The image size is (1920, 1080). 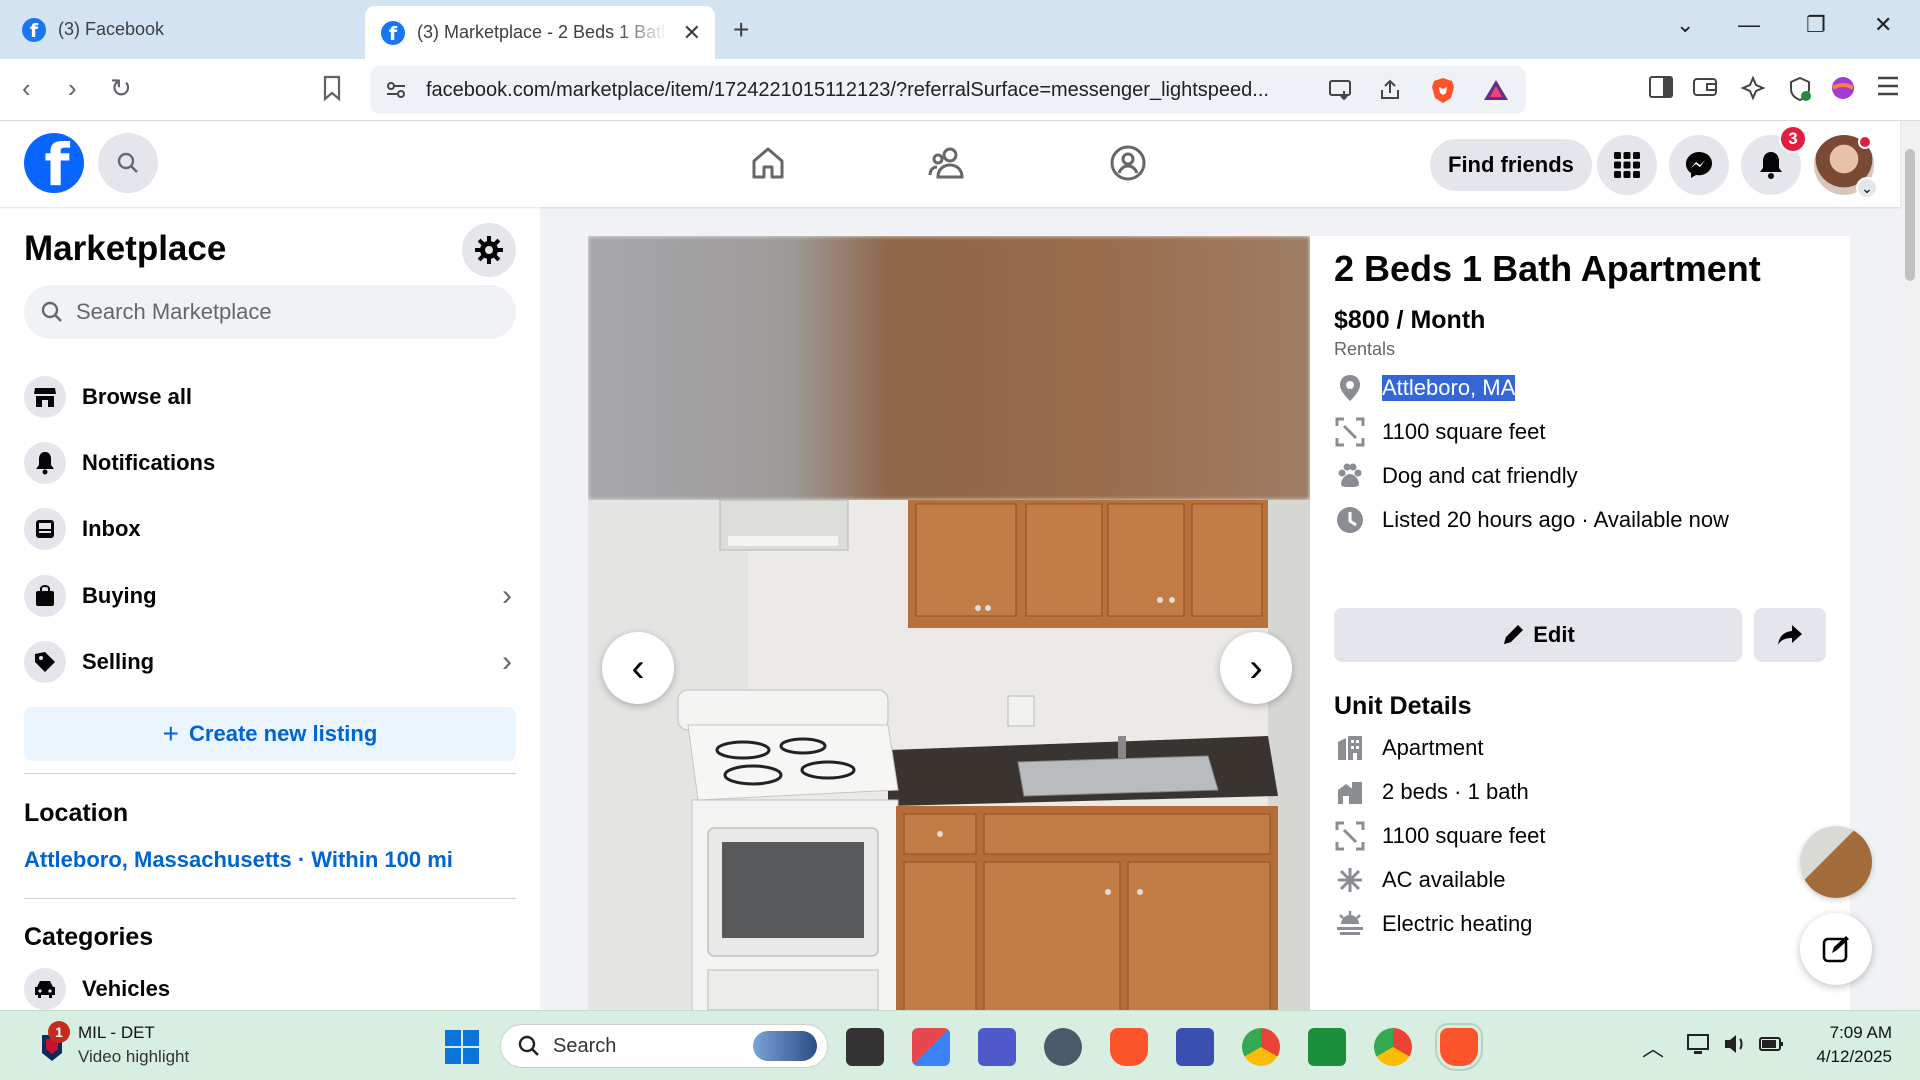 What do you see at coordinates (238, 860) in the screenshot?
I see `location-filter-link: Attleboro, Massachusetts · Within 100 mi` at bounding box center [238, 860].